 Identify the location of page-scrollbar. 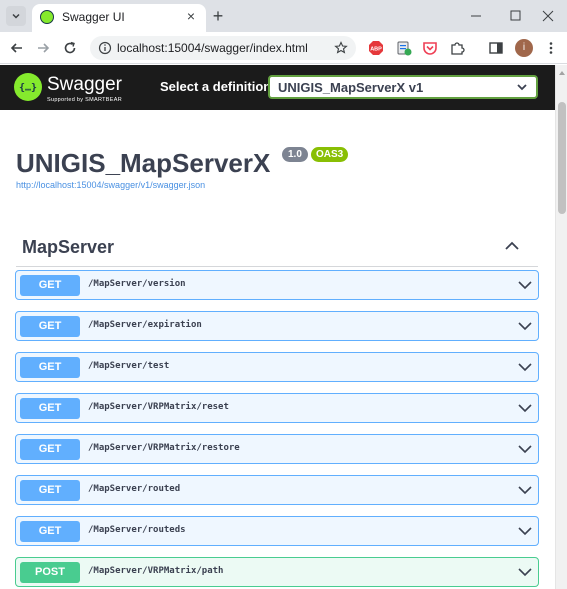
(561, 327).